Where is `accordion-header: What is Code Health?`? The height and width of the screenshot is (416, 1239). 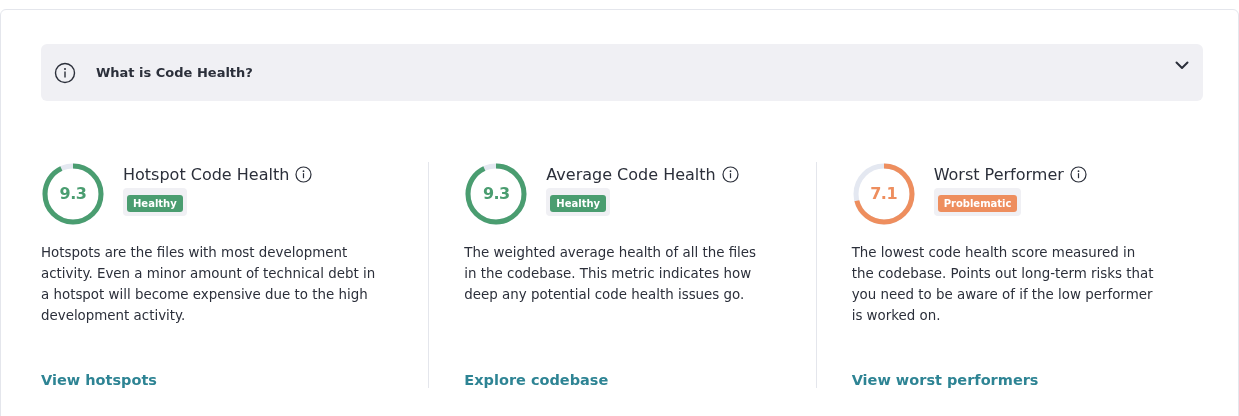
accordion-header: What is Code Health? is located at coordinates (622, 72).